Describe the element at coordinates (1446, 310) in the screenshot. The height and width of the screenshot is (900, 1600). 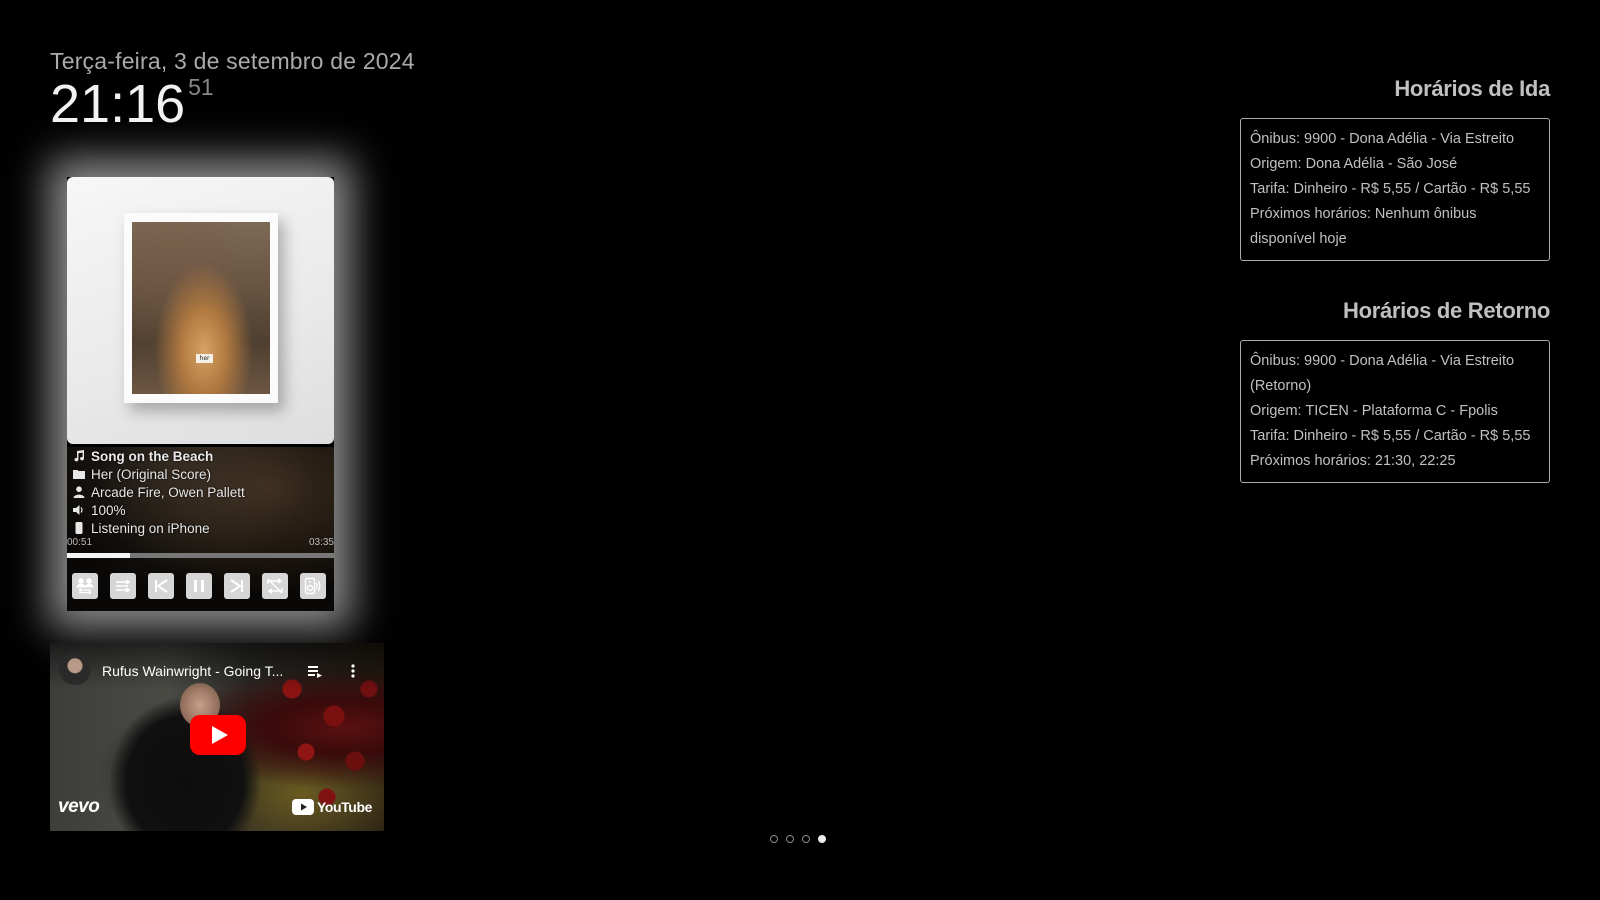
I see `bus-retorno-heading: Horários de Retorno` at that location.